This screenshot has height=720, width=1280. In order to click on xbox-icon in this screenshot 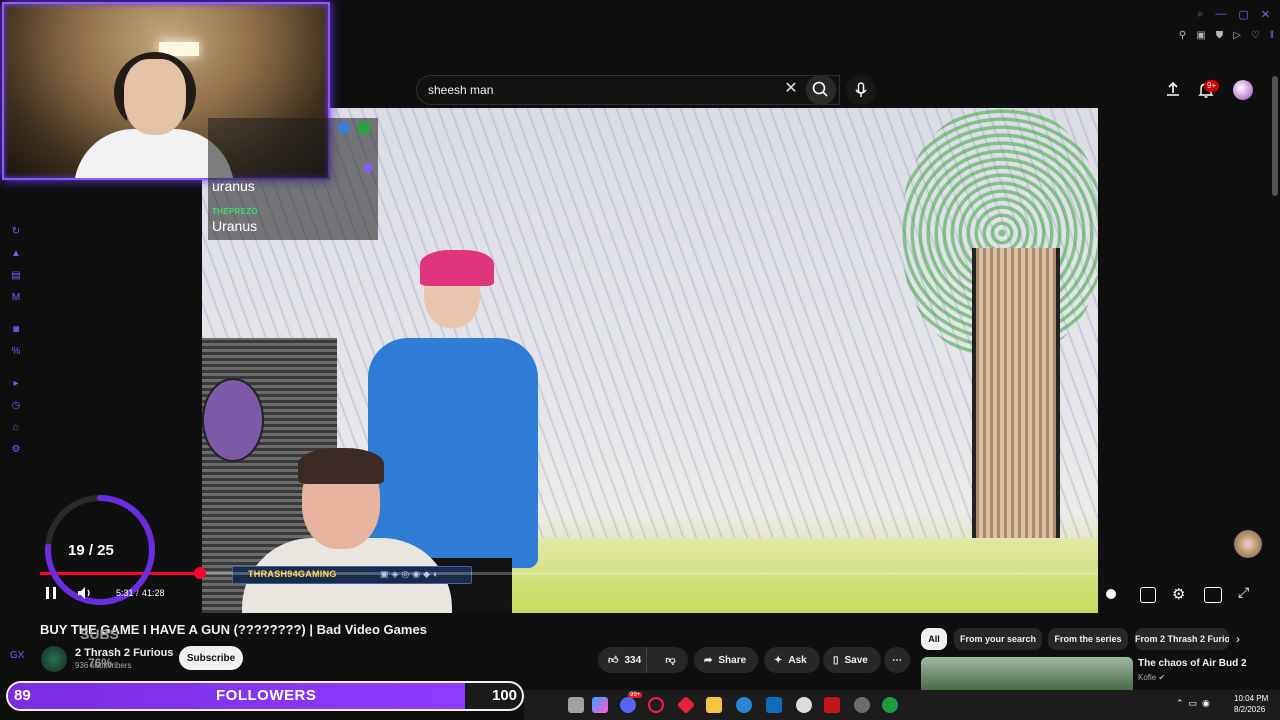, I will do `click(890, 705)`.